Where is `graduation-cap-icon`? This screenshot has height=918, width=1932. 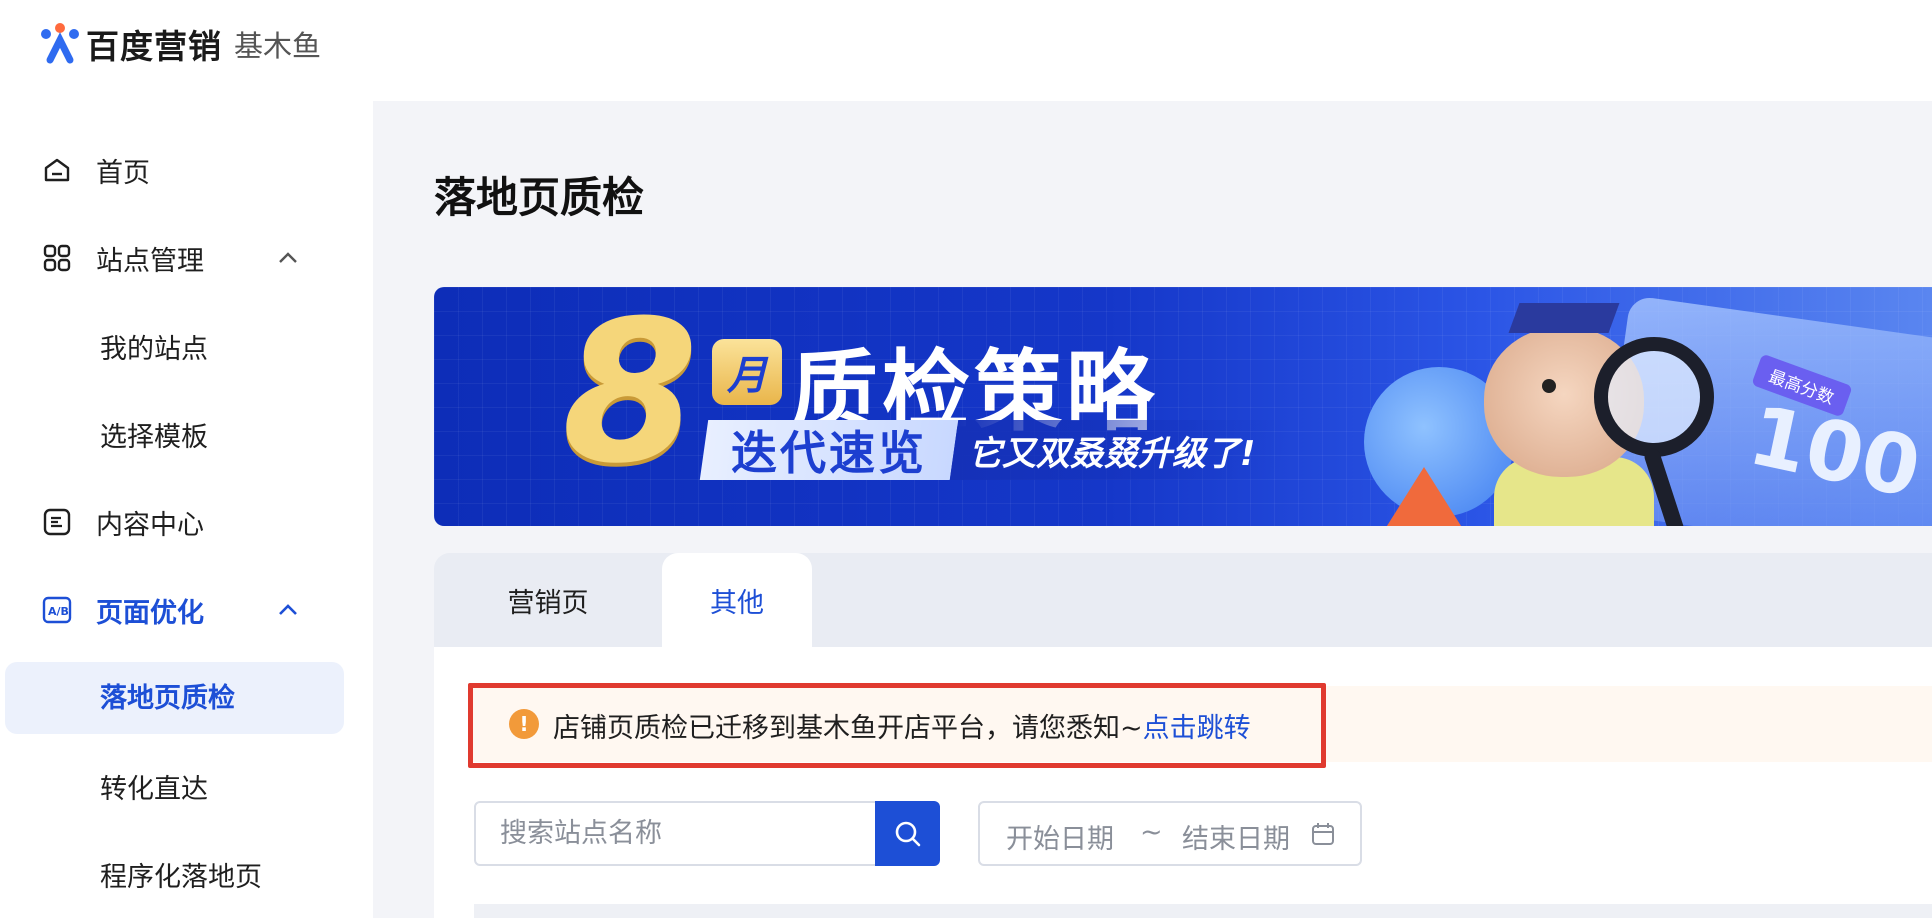
graduation-cap-icon is located at coordinates (1564, 318).